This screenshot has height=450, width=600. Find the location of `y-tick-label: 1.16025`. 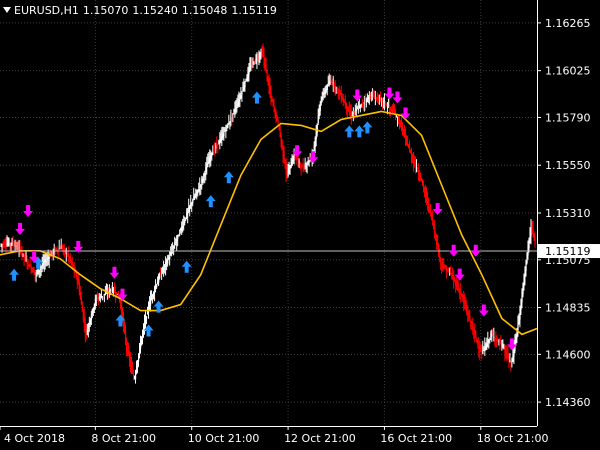

y-tick-label: 1.16025 is located at coordinates (568, 71).